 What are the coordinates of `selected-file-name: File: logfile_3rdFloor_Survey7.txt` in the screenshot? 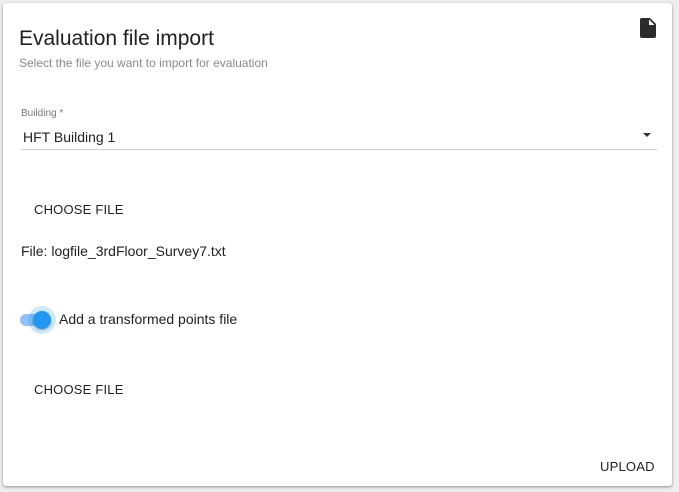 It's located at (123, 251).